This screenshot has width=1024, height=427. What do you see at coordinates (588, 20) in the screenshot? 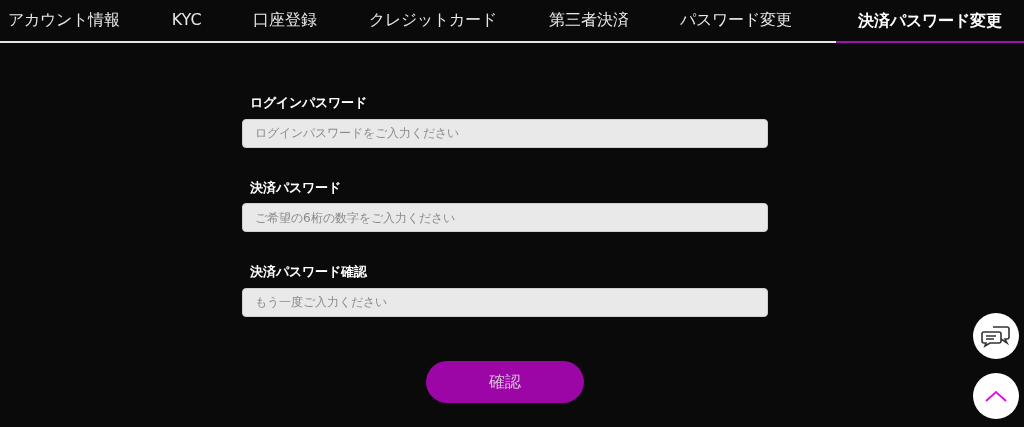
I see `tab: 第三者決済` at bounding box center [588, 20].